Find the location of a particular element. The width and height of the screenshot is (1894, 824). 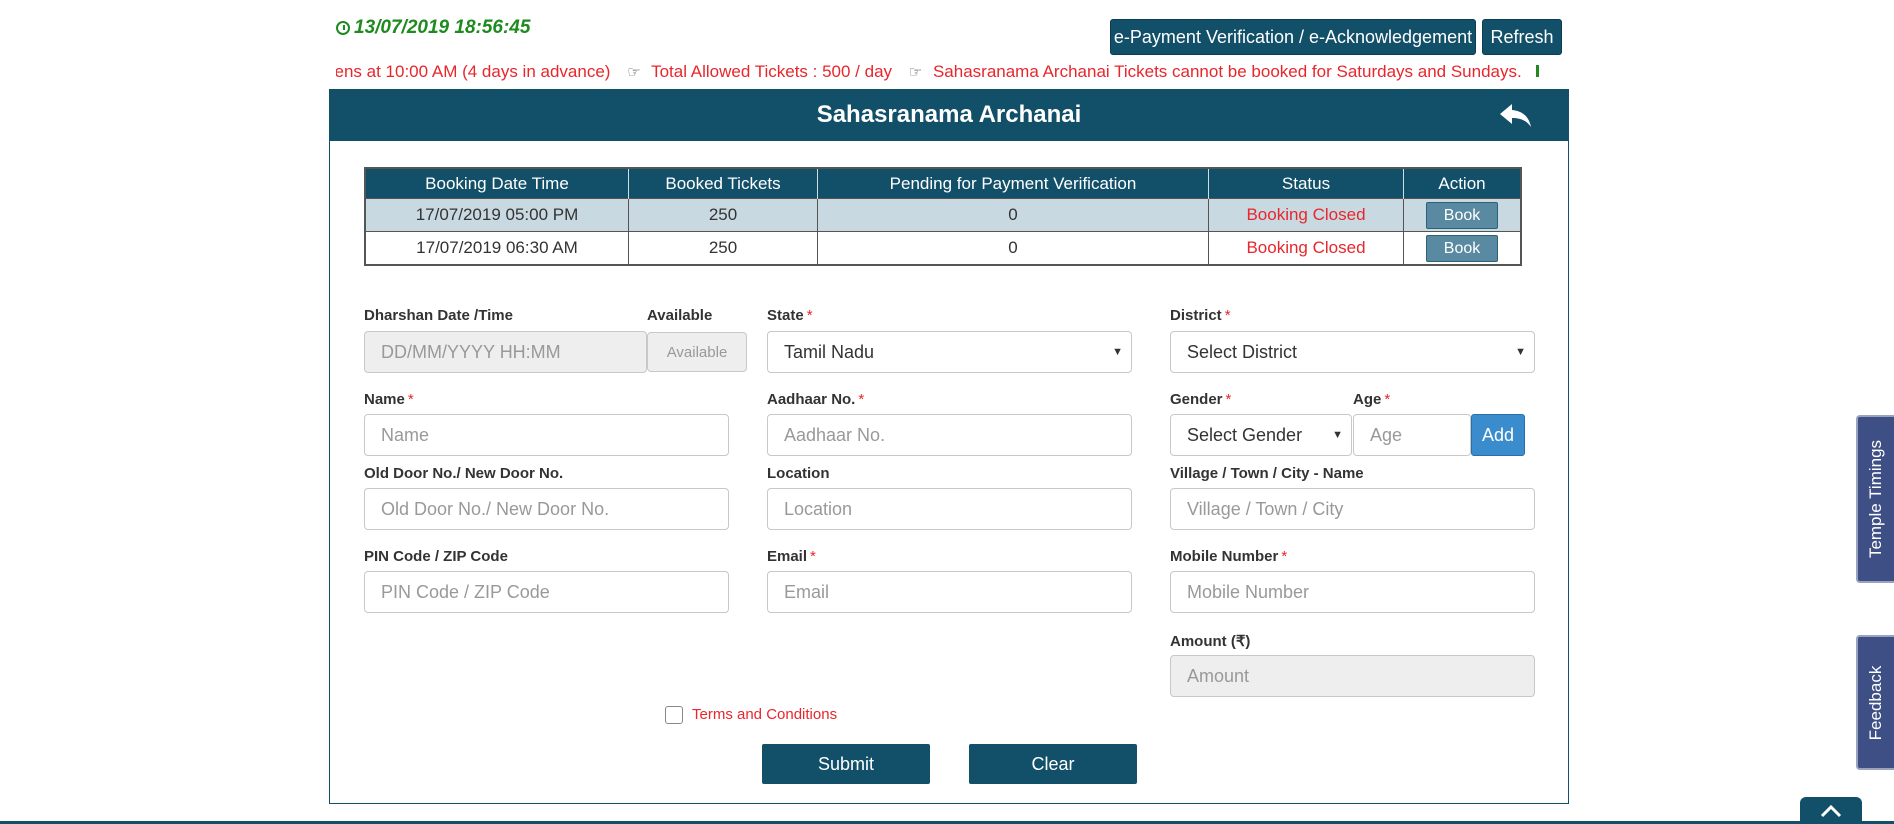

gender-selected-value: Select Gender is located at coordinates (1245, 434).